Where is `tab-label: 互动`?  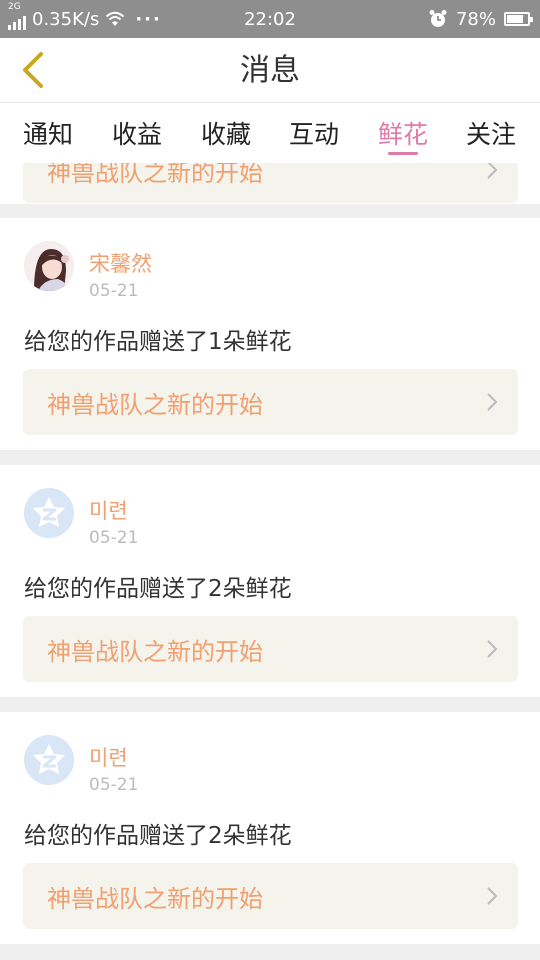 tab-label: 互动 is located at coordinates (313, 134).